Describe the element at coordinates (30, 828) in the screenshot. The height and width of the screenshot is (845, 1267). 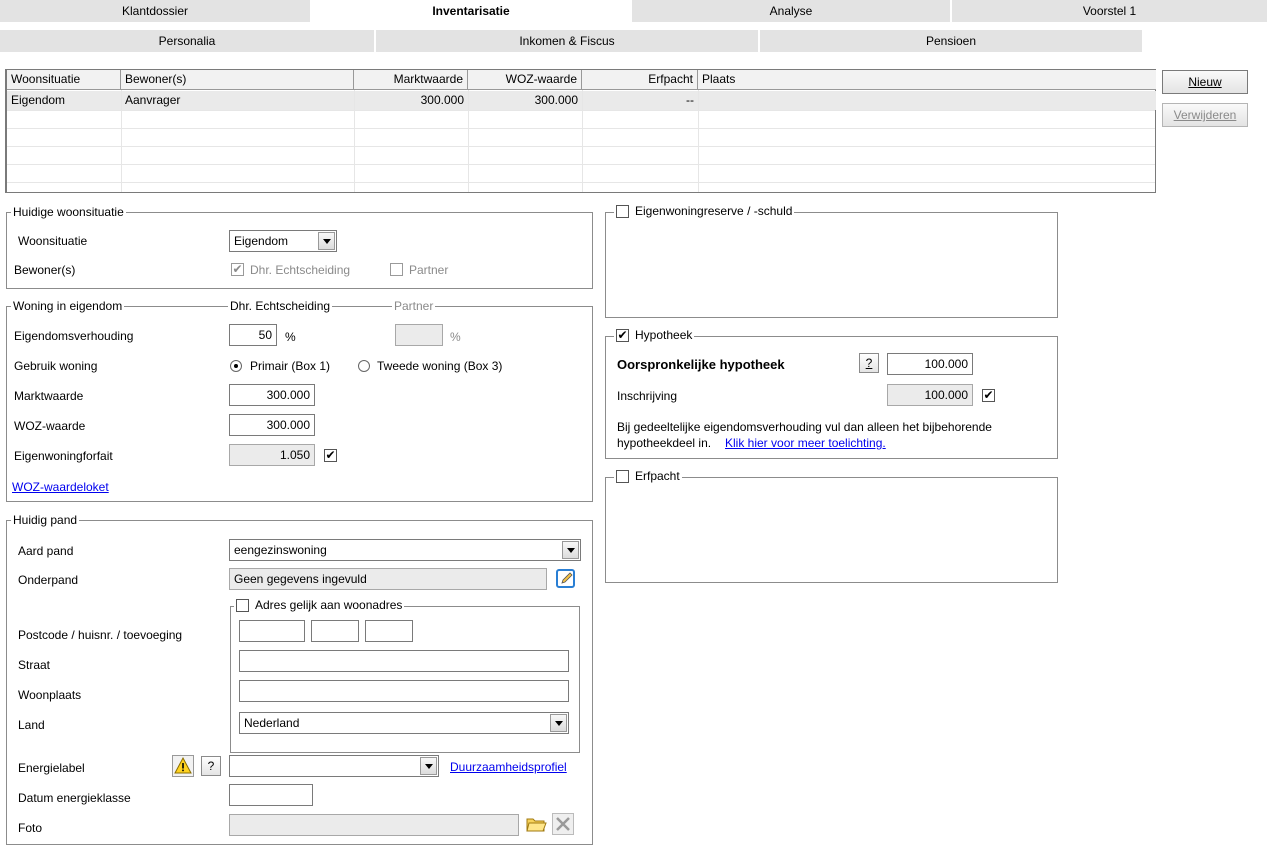
I see `foto-label: Foto` at that location.